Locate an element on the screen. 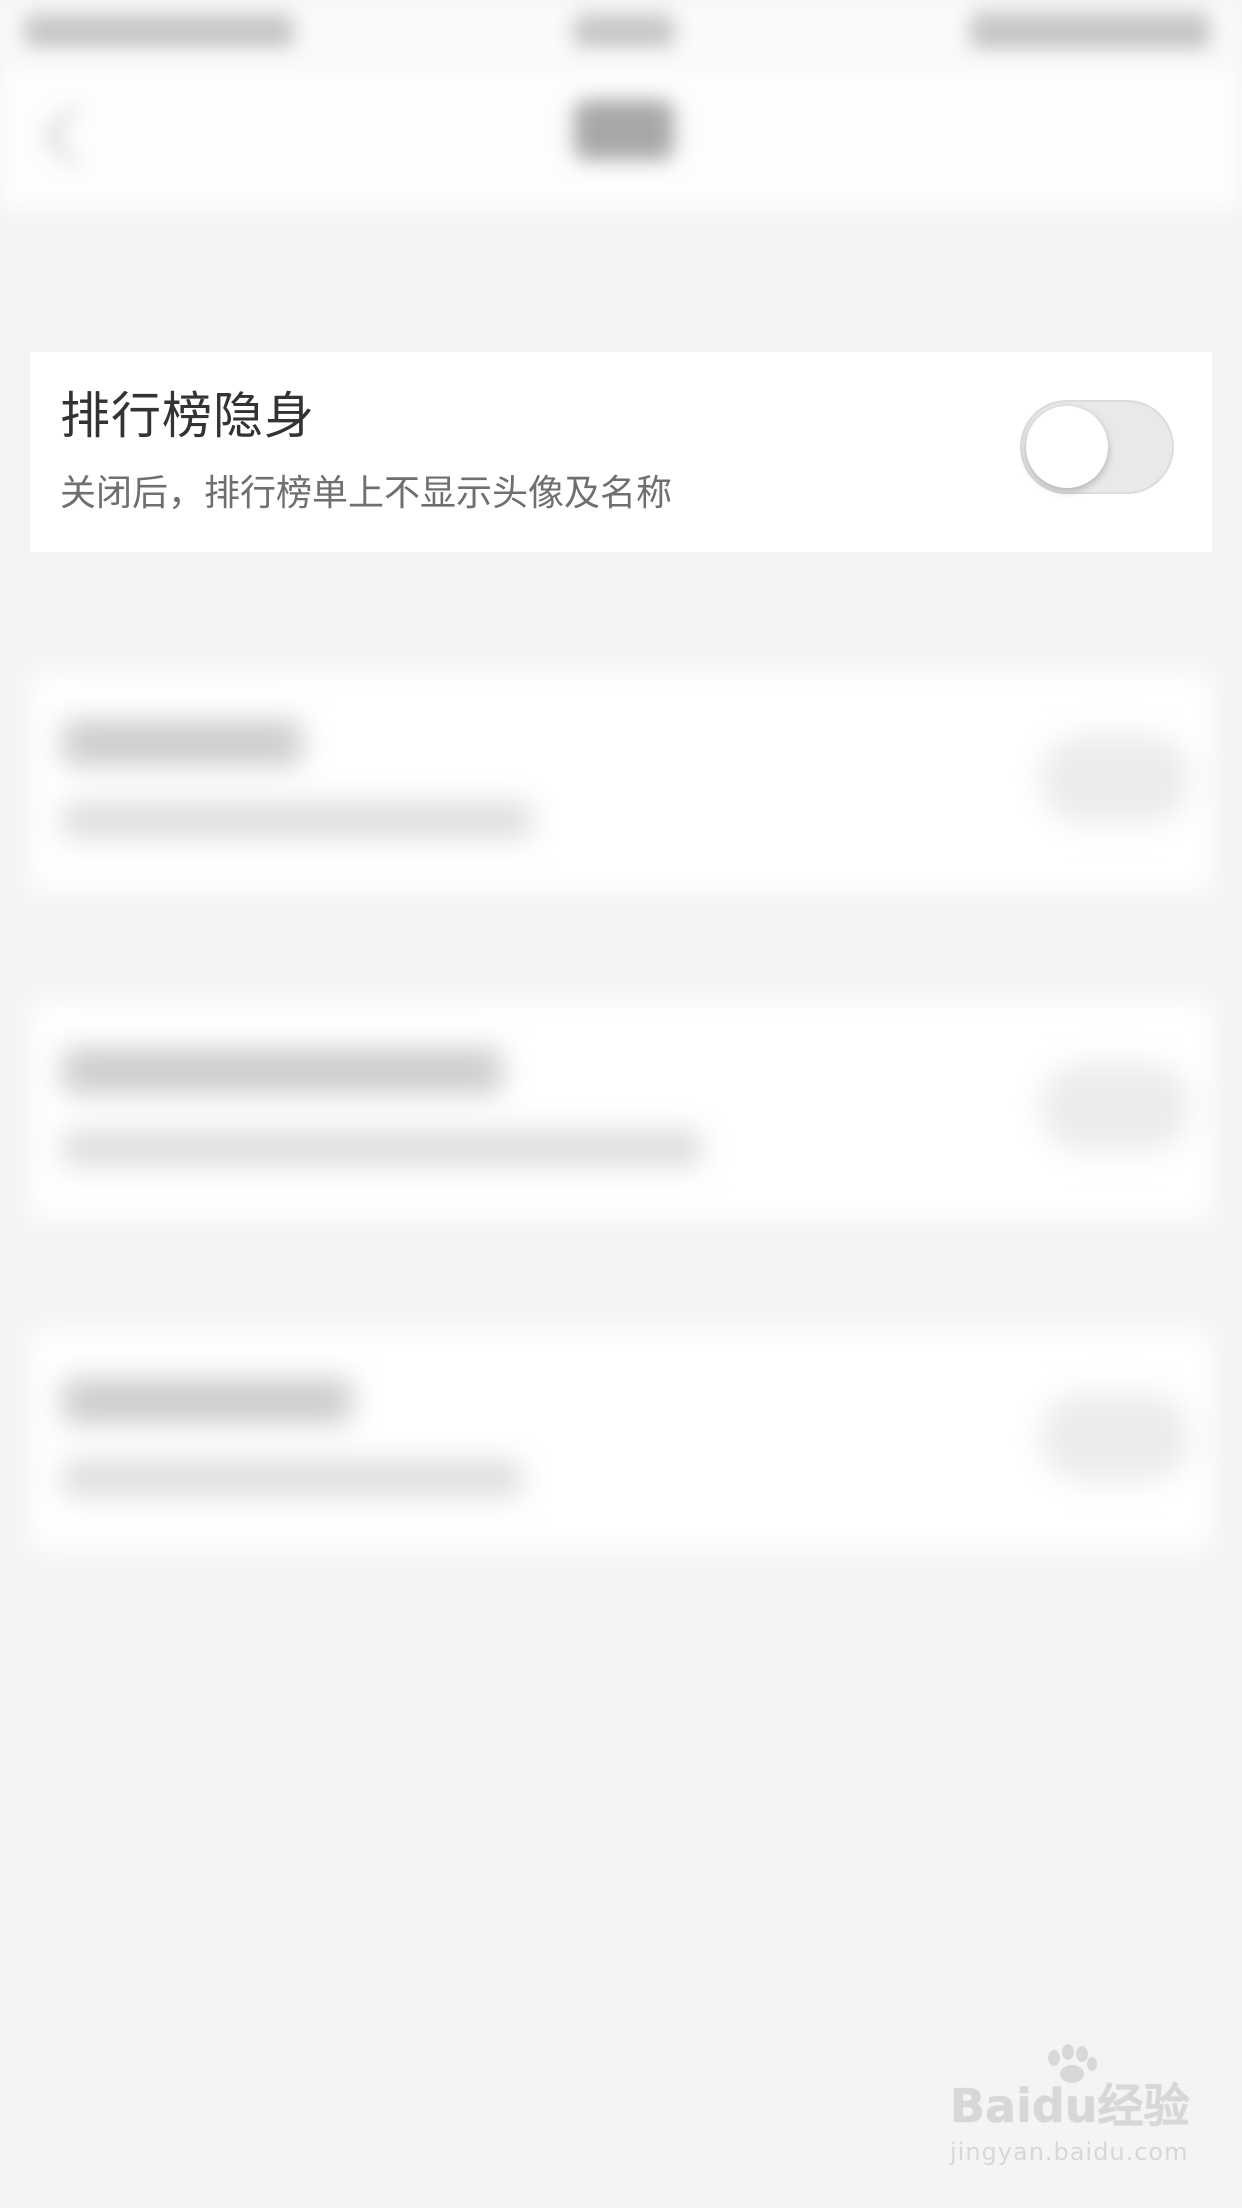 This screenshot has width=1242, height=2208. battery-icon is located at coordinates (1090, 31).